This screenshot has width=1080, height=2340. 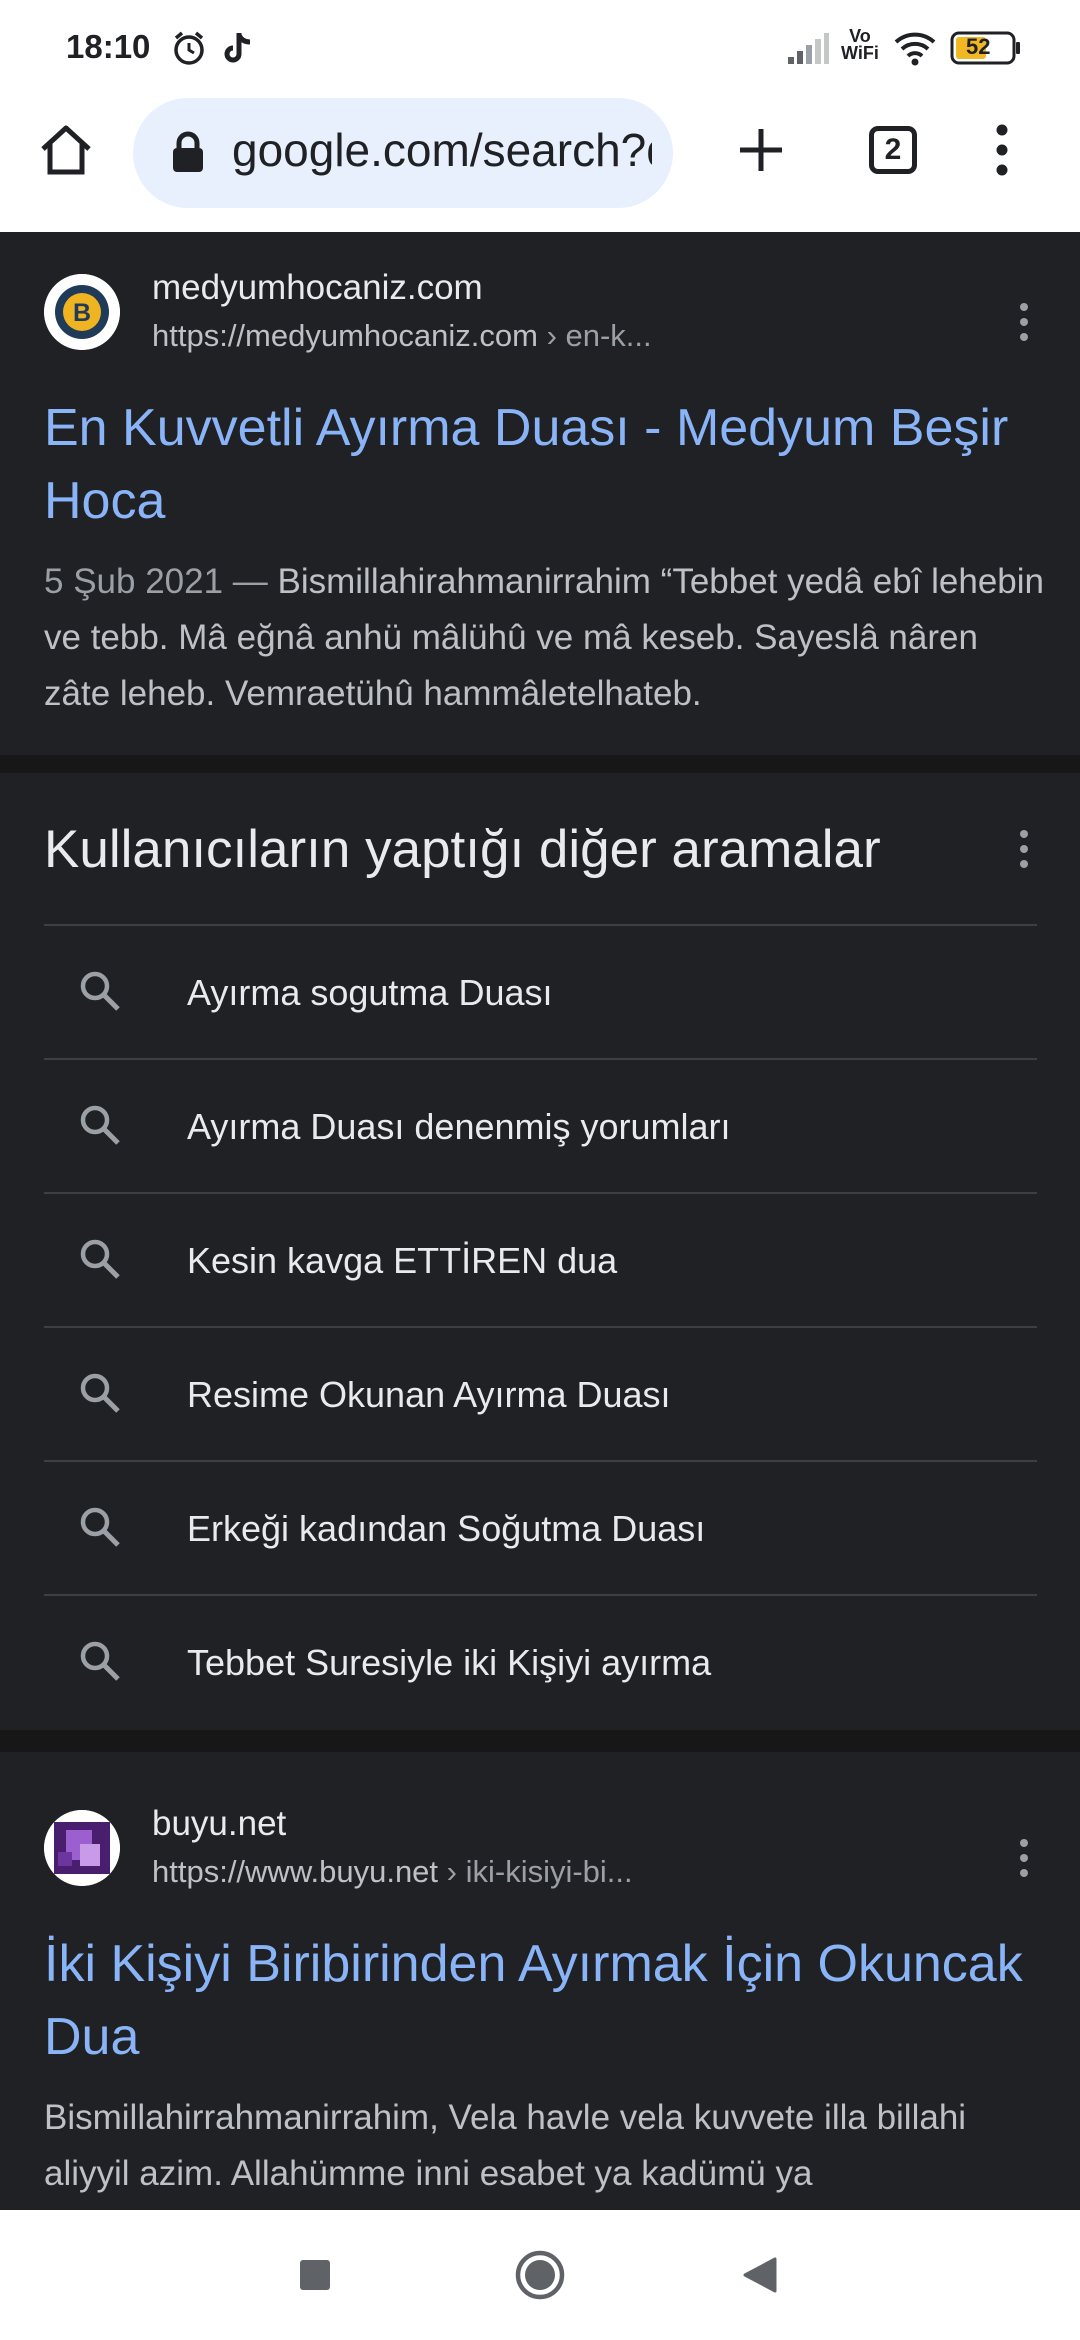 I want to click on browser-menu-button, so click(x=1002, y=150).